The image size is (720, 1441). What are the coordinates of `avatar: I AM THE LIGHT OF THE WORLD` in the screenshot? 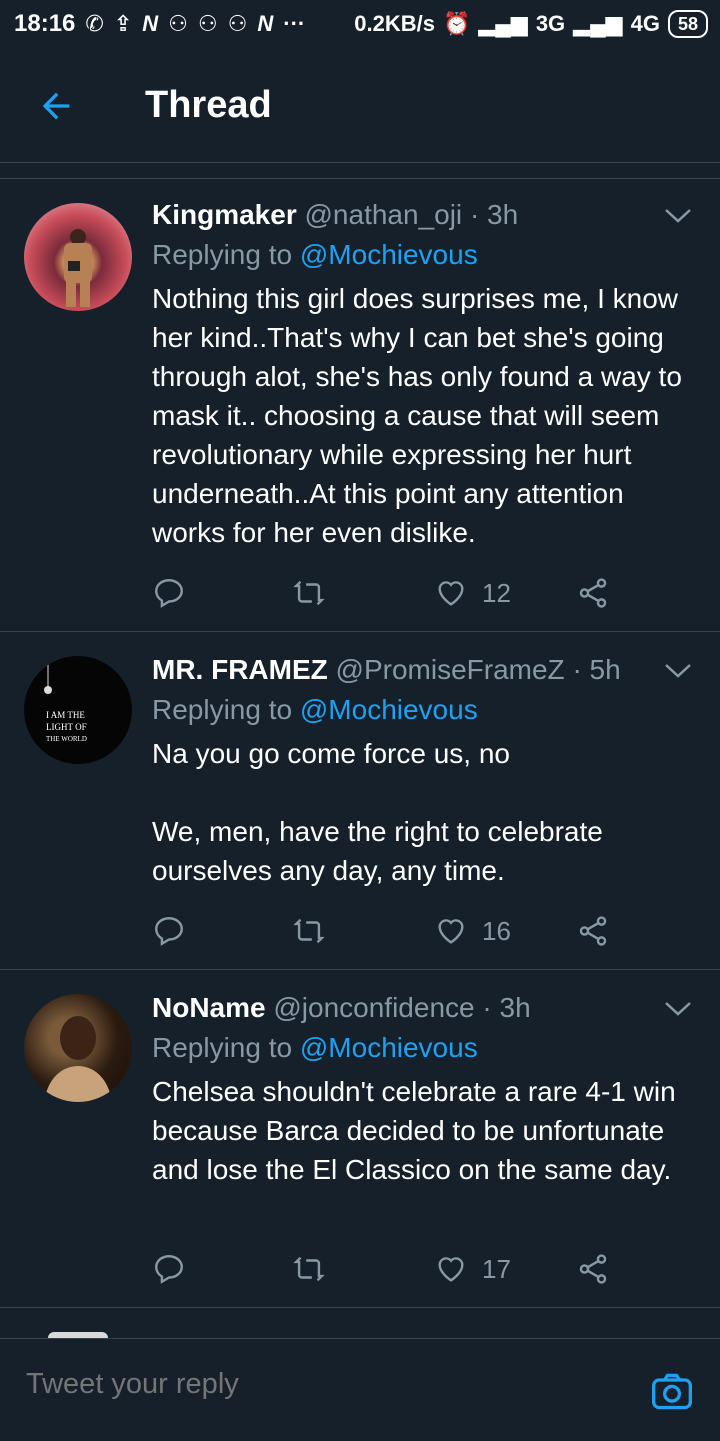 It's located at (78, 710).